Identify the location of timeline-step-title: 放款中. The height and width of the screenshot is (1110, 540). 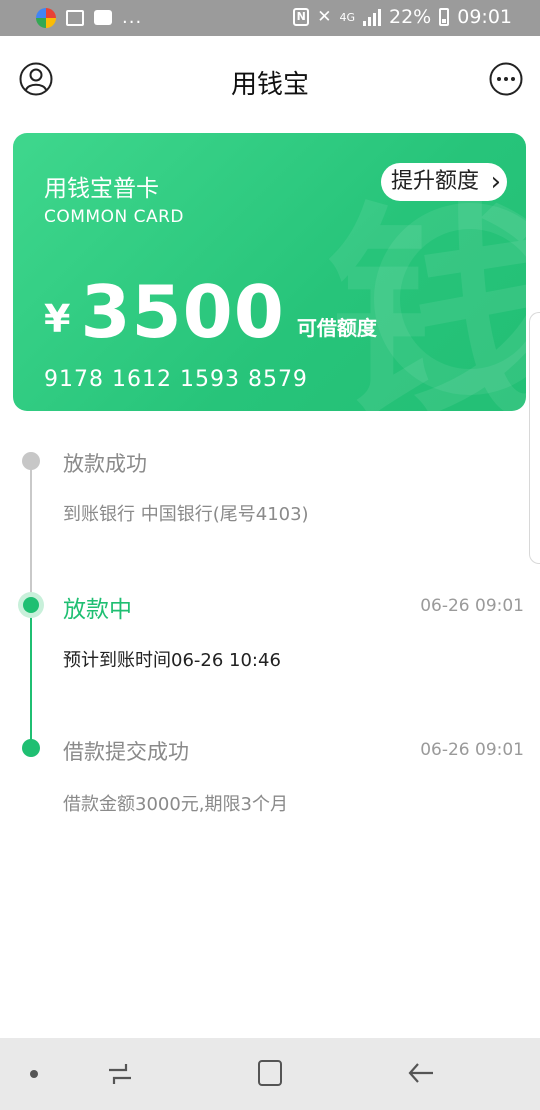
(97, 610).